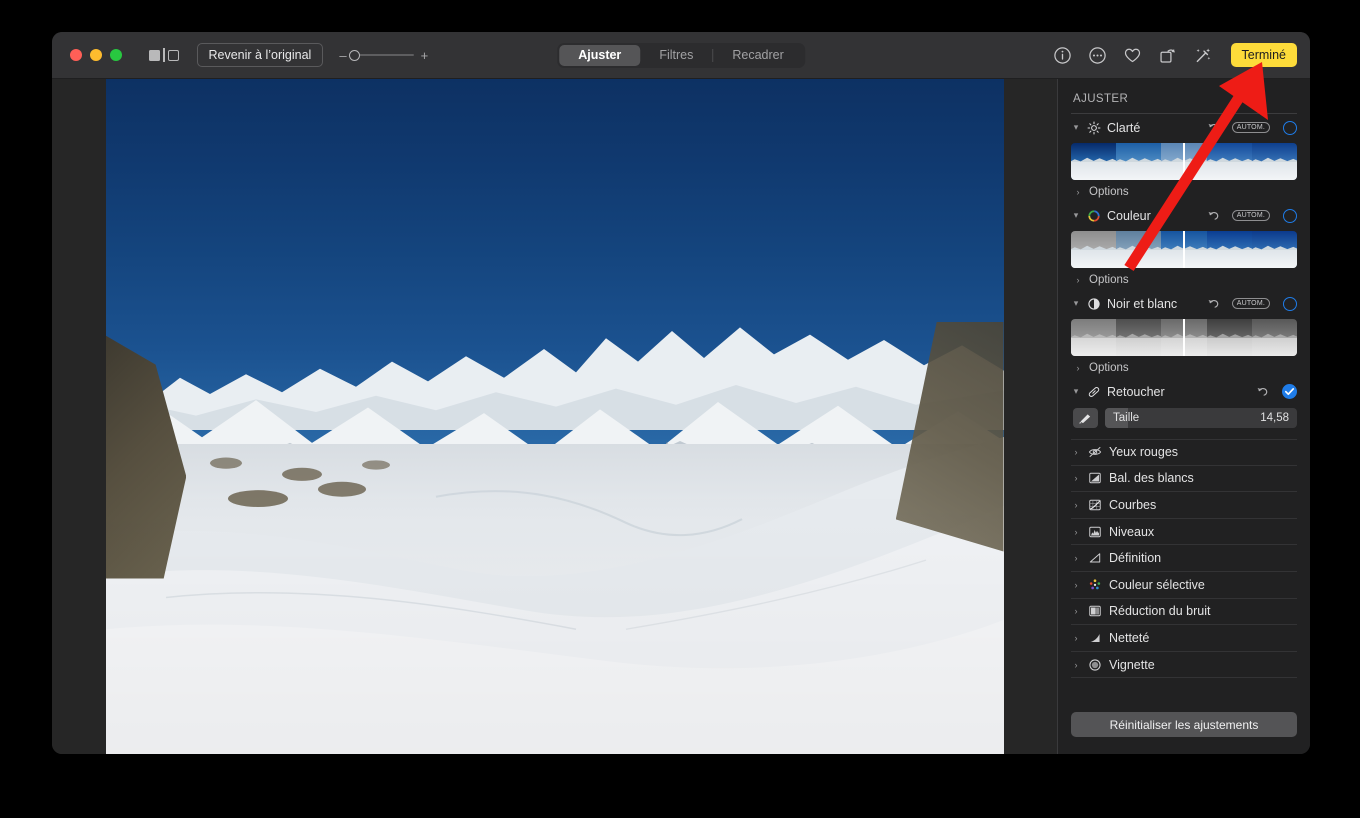 The height and width of the screenshot is (818, 1360). What do you see at coordinates (1184, 303) in the screenshot?
I see `adjustment-header-noir-et-blanc: ▾ Noir et blanc AUTOM.` at bounding box center [1184, 303].